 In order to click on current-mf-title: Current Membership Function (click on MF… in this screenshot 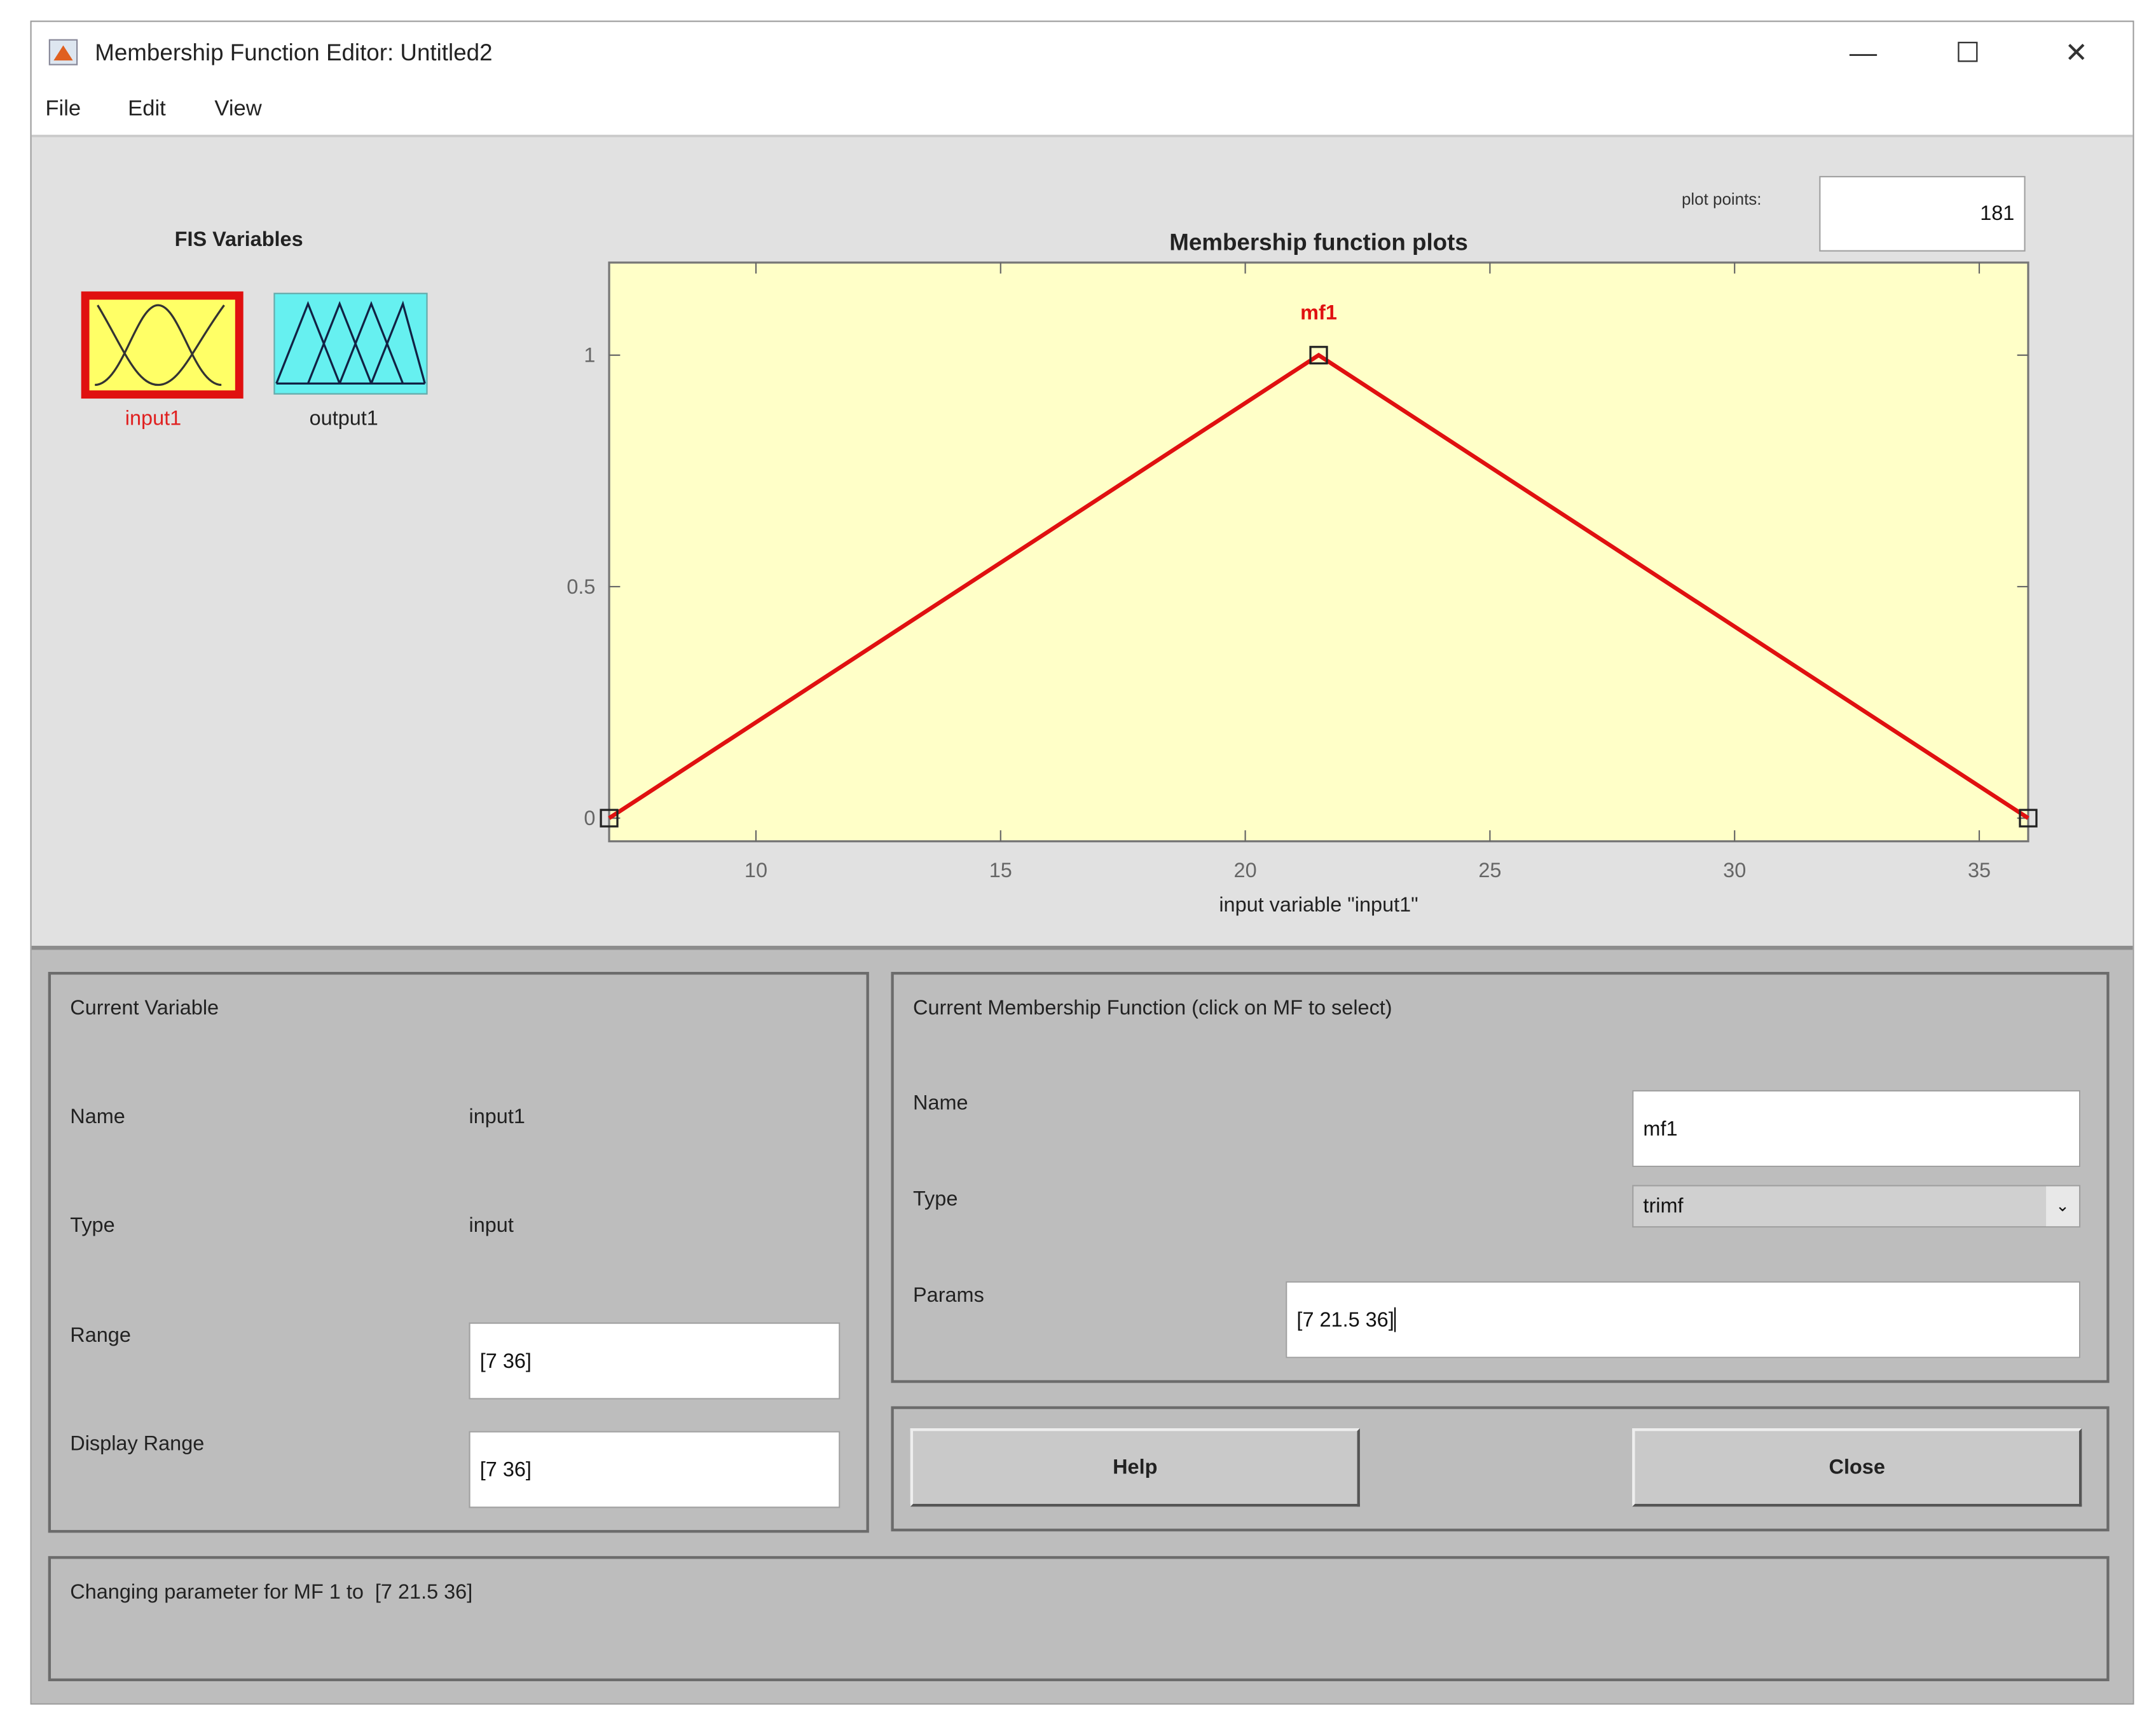, I will do `click(1153, 1008)`.